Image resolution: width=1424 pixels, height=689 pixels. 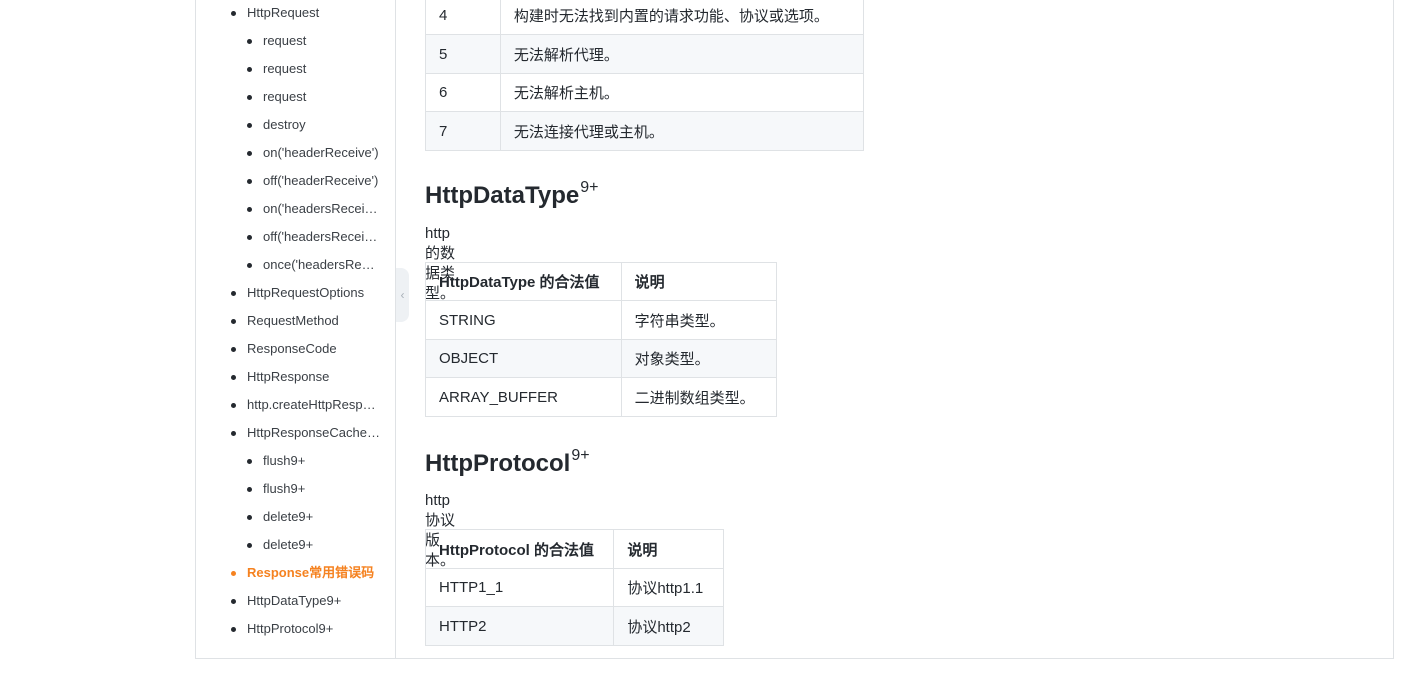 I want to click on toc-item: HttpRequestOptions, so click(x=306, y=293).